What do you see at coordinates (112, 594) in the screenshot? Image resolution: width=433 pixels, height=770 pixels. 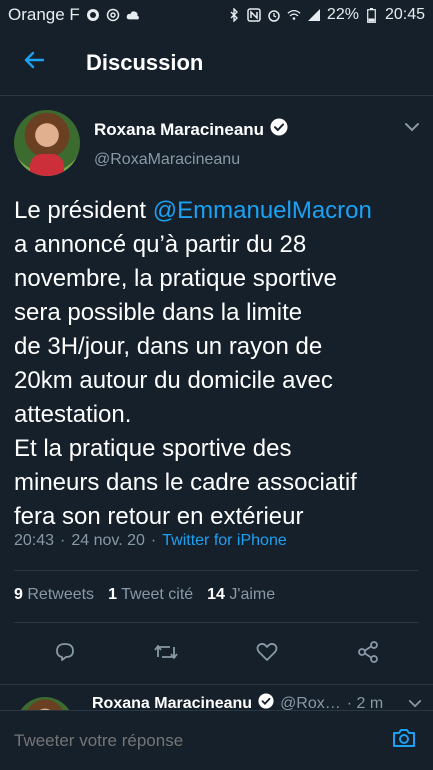 I see `quotes-count: 1` at bounding box center [112, 594].